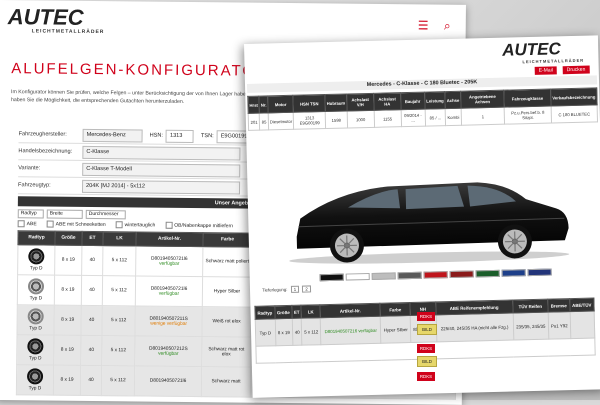  What do you see at coordinates (45, 151) in the screenshot?
I see `handels-label: Handelsbezeichnung:` at bounding box center [45, 151].